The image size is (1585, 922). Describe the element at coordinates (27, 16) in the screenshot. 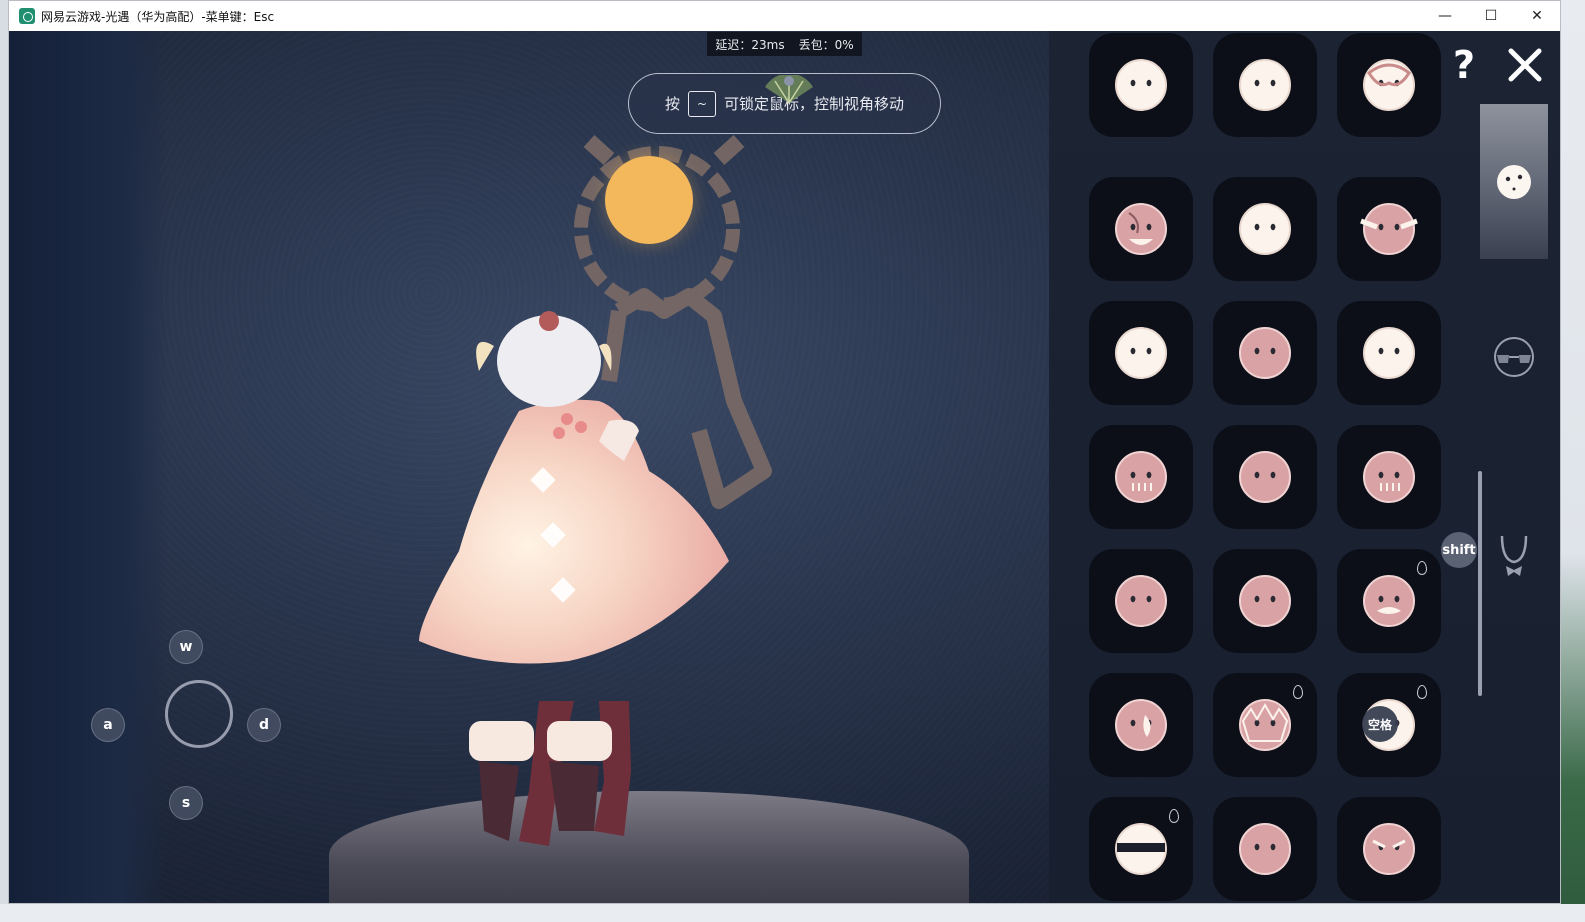

I see `app-logo-icon` at that location.